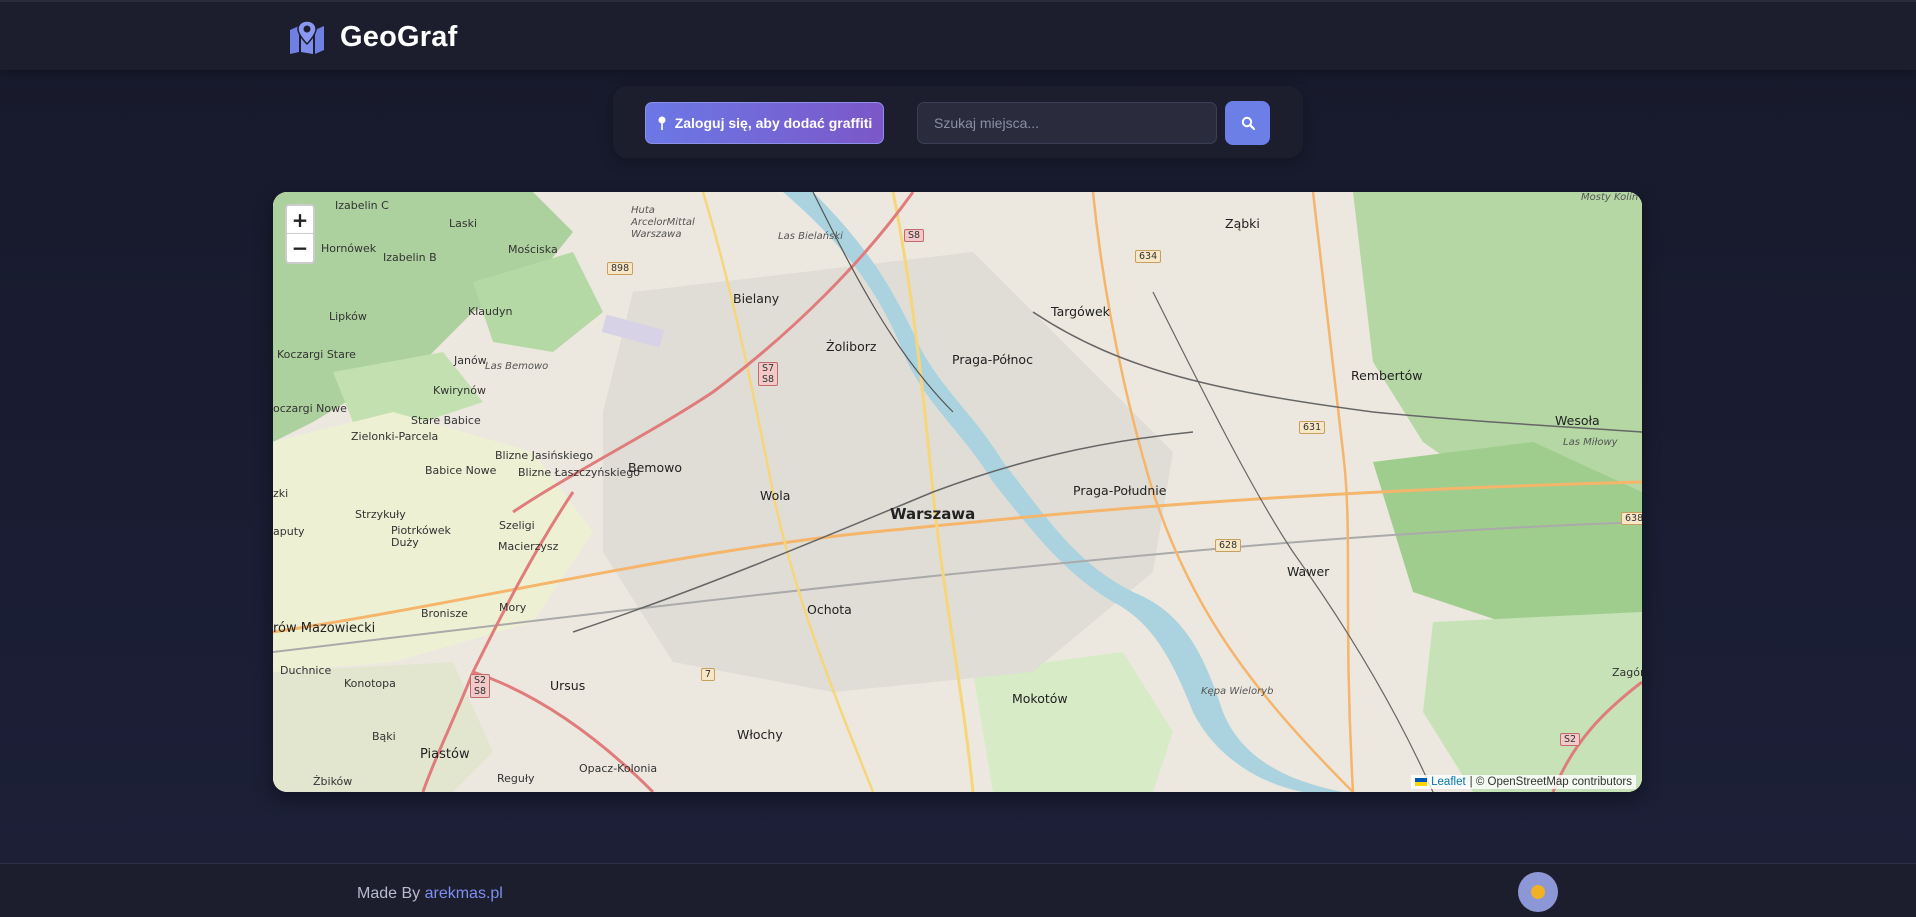  Describe the element at coordinates (306, 670) in the screenshot. I see `place-label: Duchnice` at that location.